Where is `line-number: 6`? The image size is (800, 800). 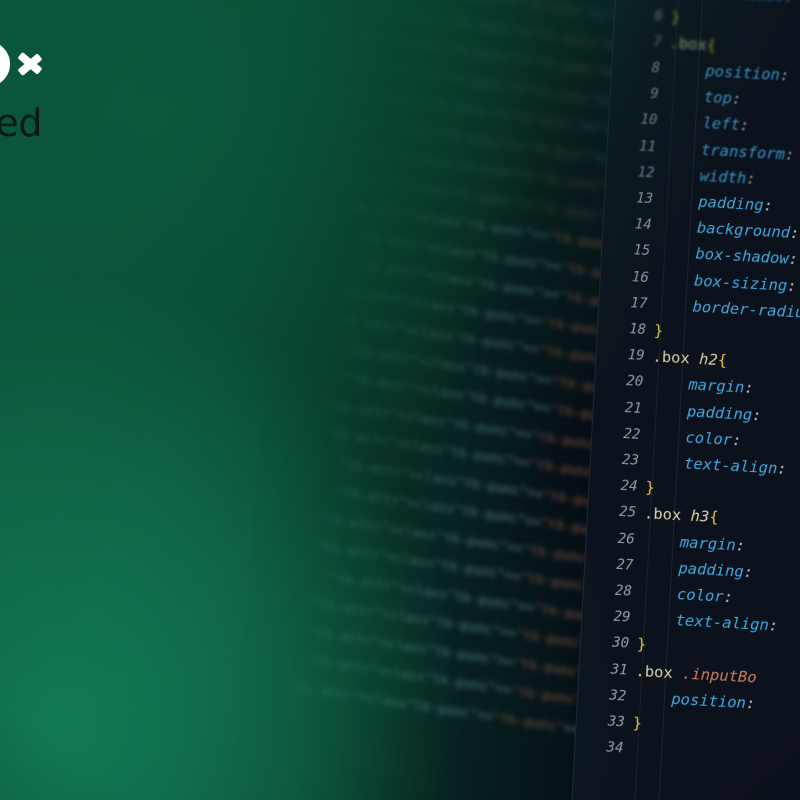 line-number: 6 is located at coordinates (659, 16).